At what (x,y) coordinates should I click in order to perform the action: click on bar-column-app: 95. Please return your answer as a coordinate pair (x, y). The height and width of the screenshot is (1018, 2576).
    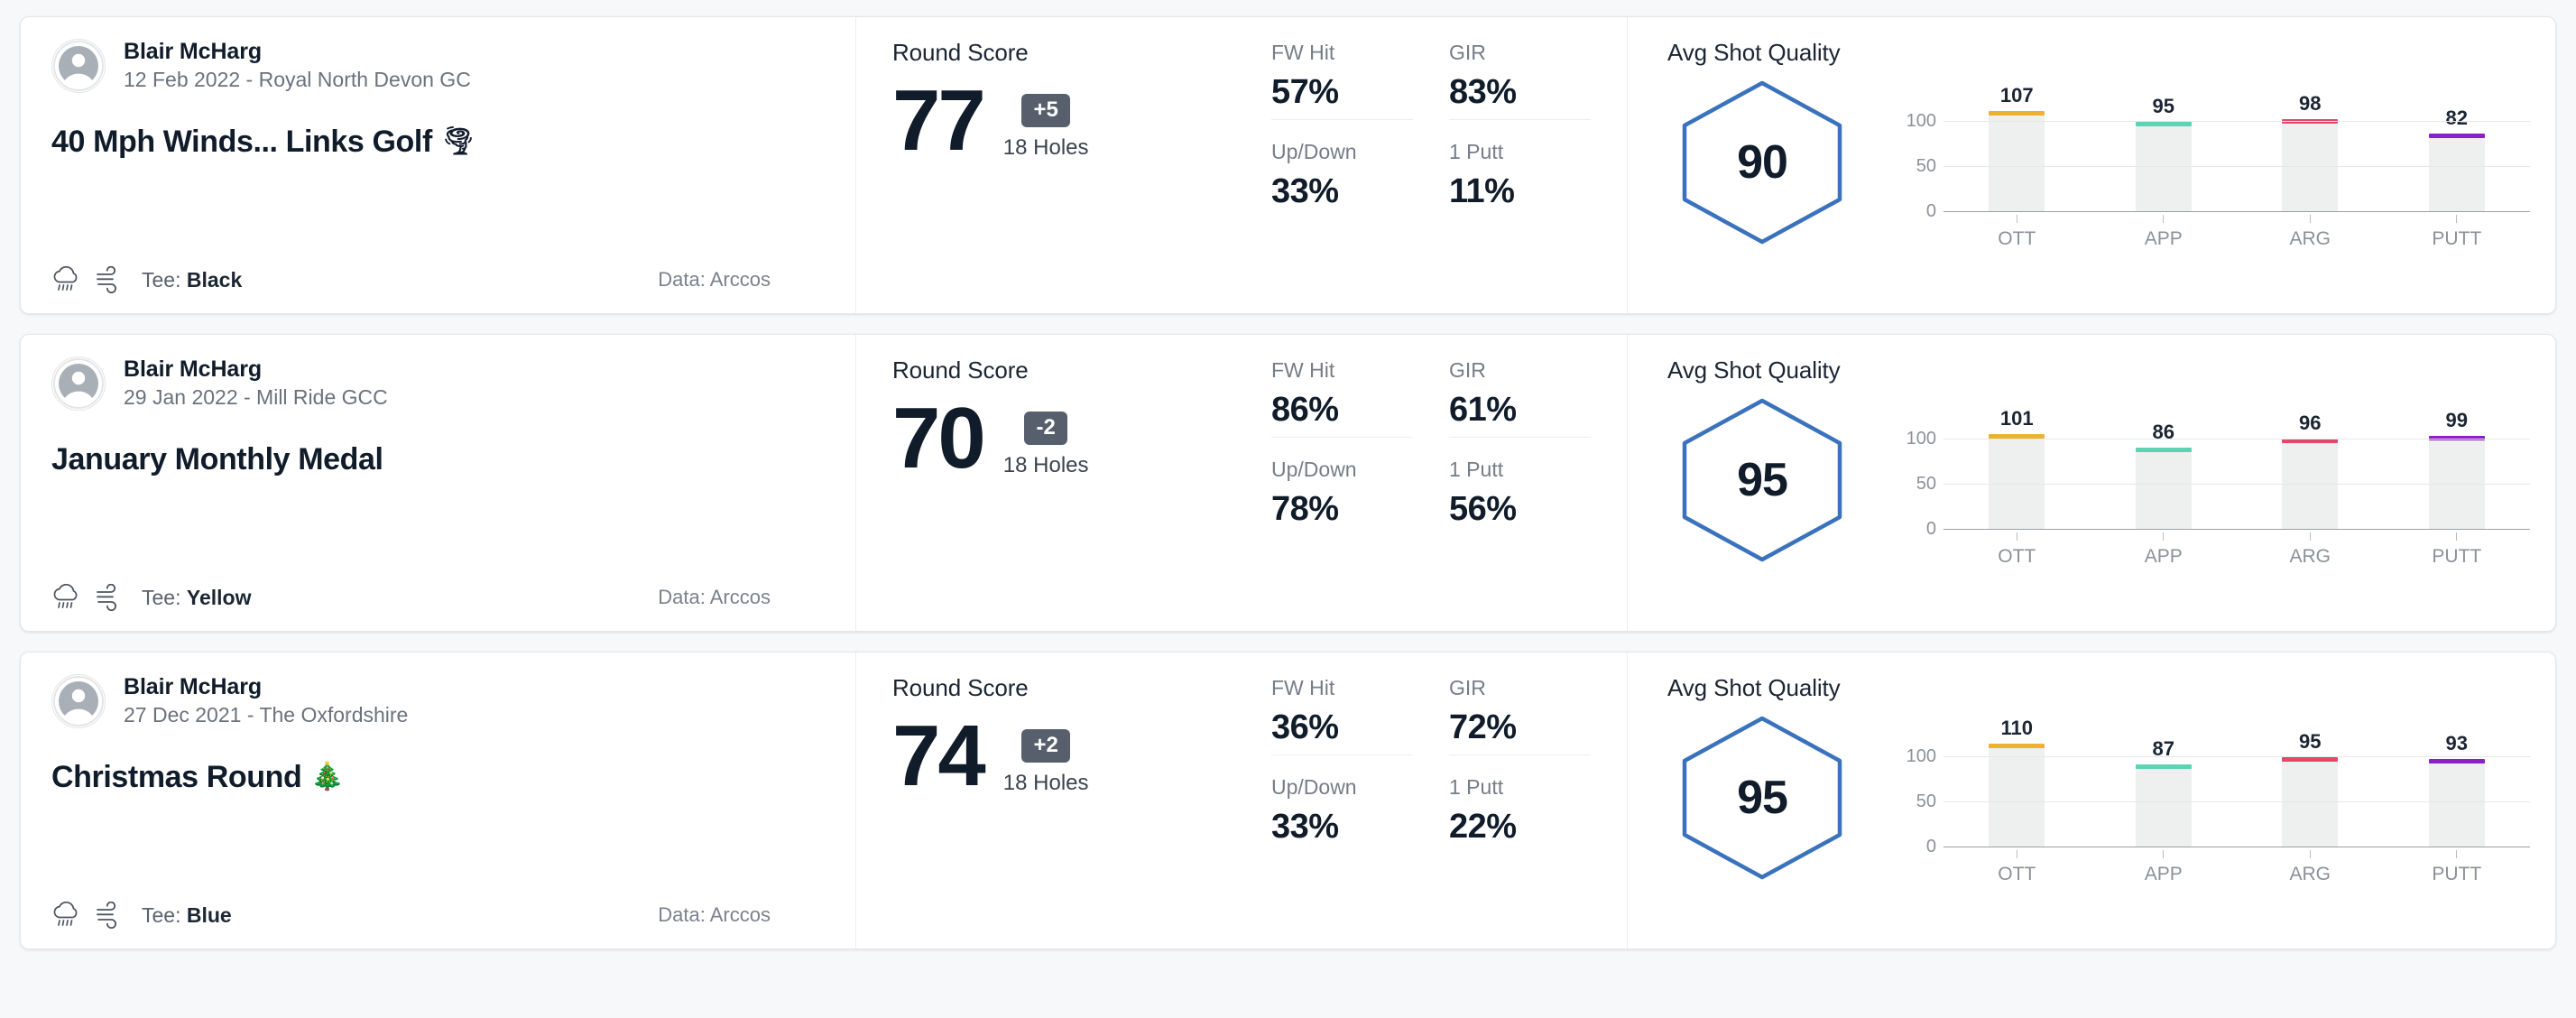
    Looking at the image, I should click on (2164, 153).